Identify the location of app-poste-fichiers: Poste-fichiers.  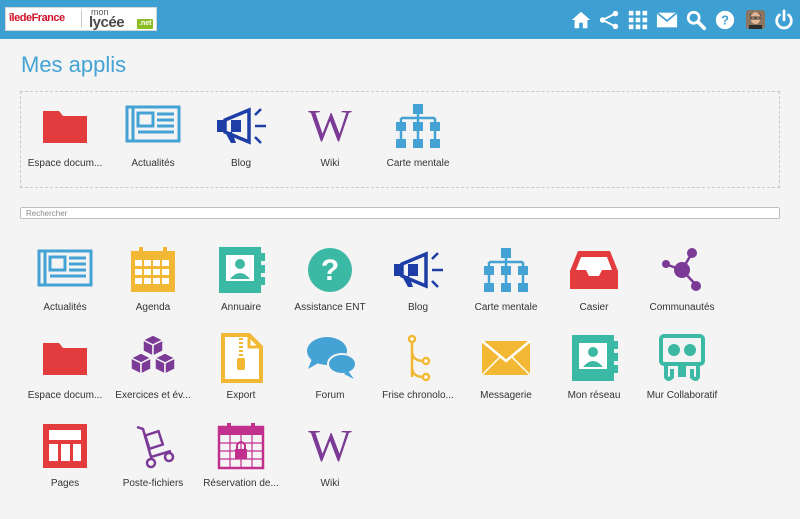
(153, 461).